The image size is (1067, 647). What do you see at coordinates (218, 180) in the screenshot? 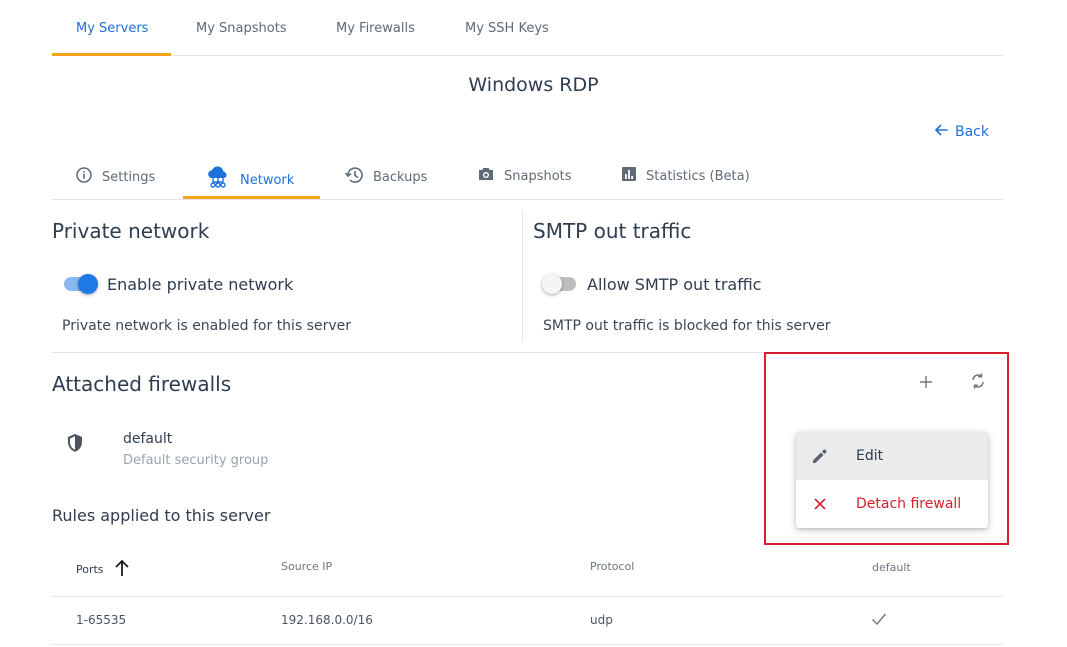
I see `network-cloud-icon` at bounding box center [218, 180].